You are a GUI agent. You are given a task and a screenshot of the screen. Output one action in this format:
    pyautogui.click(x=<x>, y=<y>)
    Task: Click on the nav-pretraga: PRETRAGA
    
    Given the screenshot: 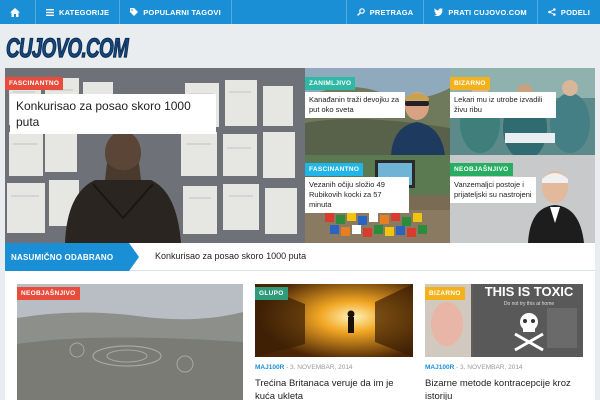 What is the action you would take?
    pyautogui.click(x=384, y=12)
    